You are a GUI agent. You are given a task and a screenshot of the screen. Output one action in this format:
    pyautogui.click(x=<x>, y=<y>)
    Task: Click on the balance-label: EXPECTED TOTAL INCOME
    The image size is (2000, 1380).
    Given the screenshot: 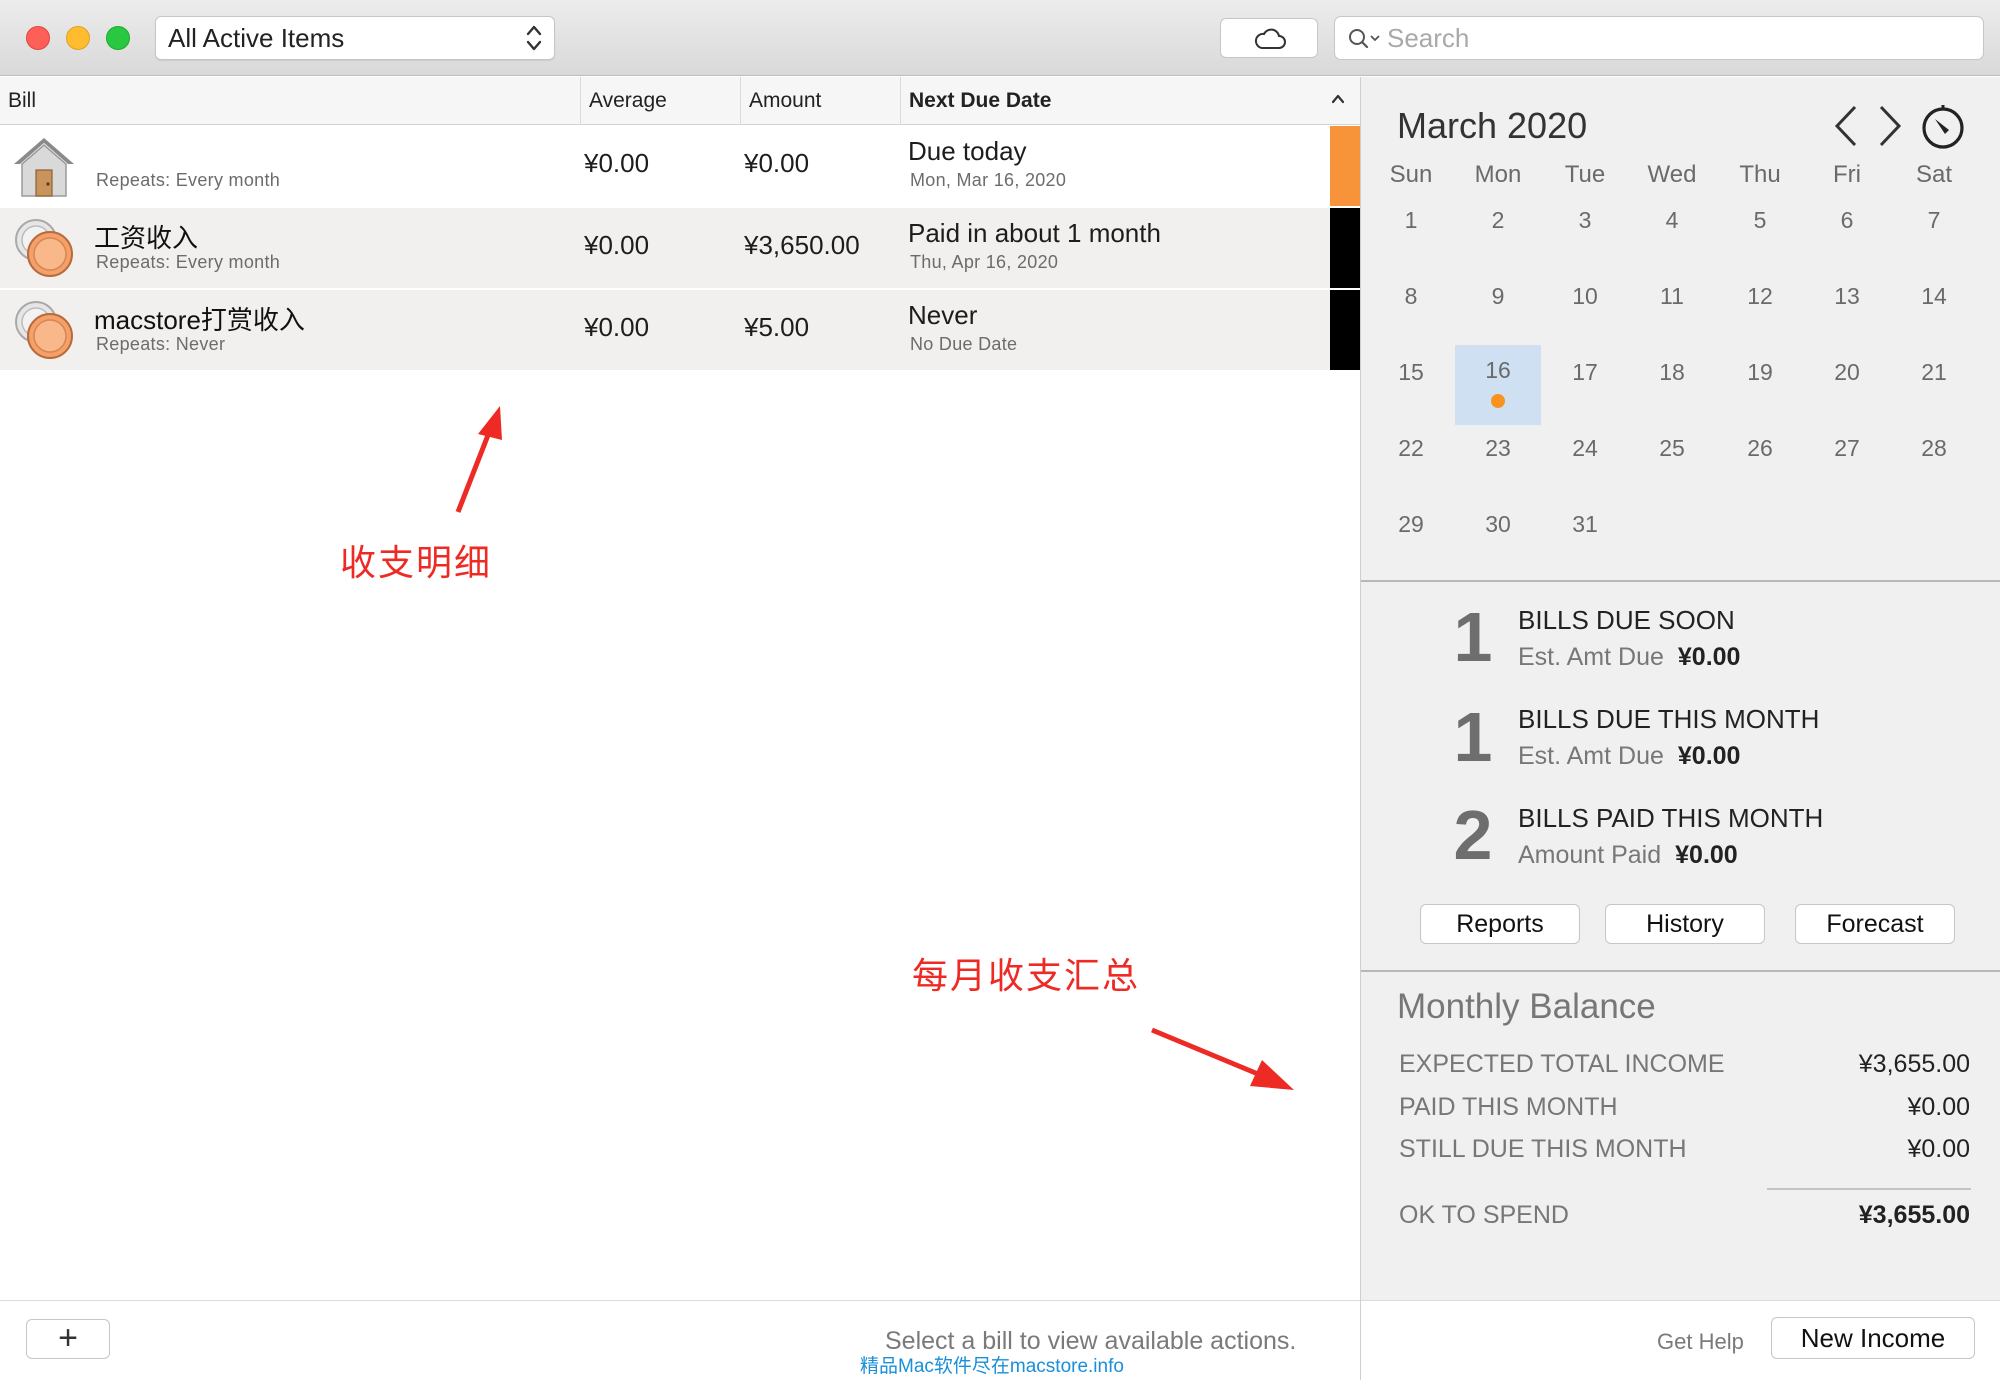 What is the action you would take?
    pyautogui.click(x=1562, y=1064)
    